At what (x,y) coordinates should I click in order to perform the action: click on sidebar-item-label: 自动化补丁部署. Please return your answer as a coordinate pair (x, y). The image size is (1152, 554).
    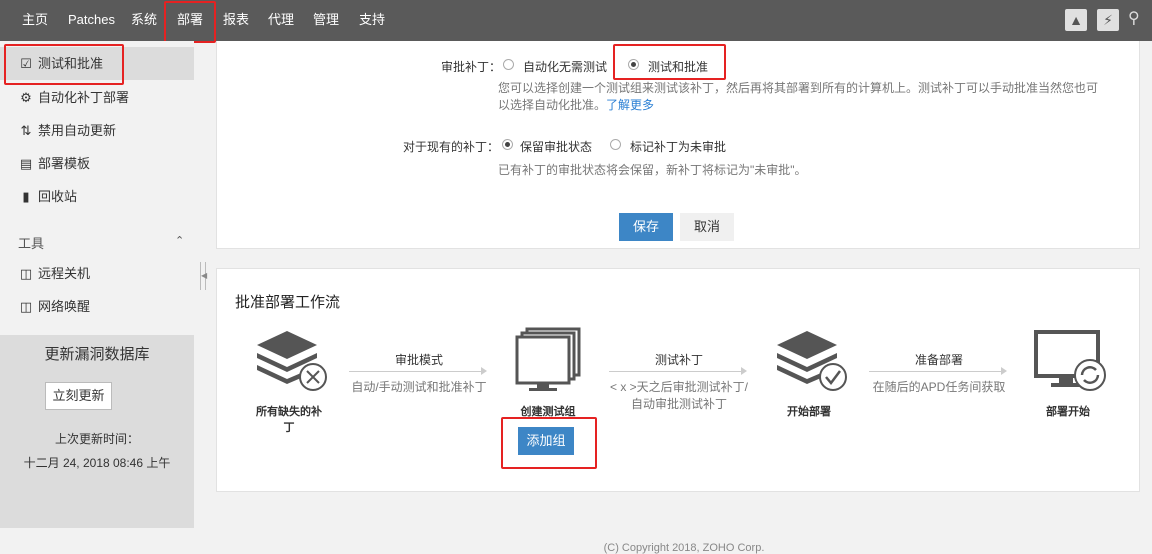
    Looking at the image, I should click on (84, 97).